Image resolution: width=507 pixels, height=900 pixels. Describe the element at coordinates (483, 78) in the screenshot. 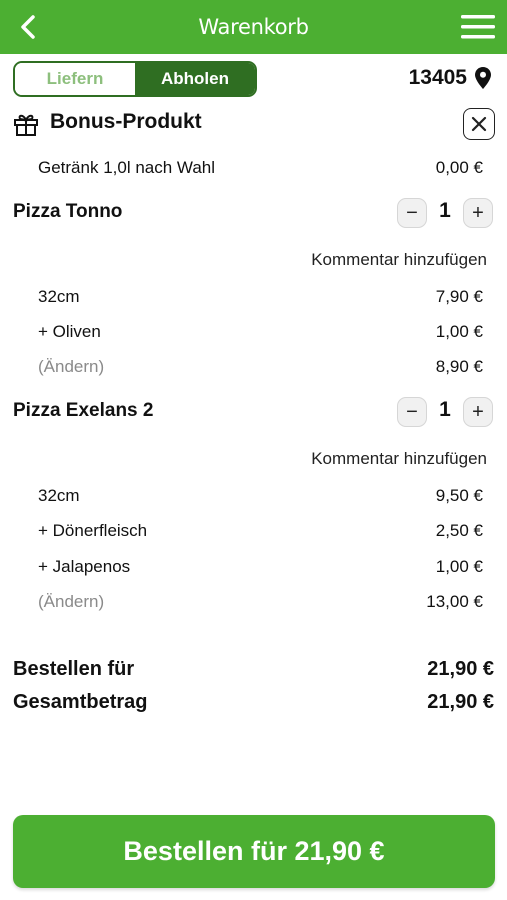

I see `map-pin-icon` at that location.